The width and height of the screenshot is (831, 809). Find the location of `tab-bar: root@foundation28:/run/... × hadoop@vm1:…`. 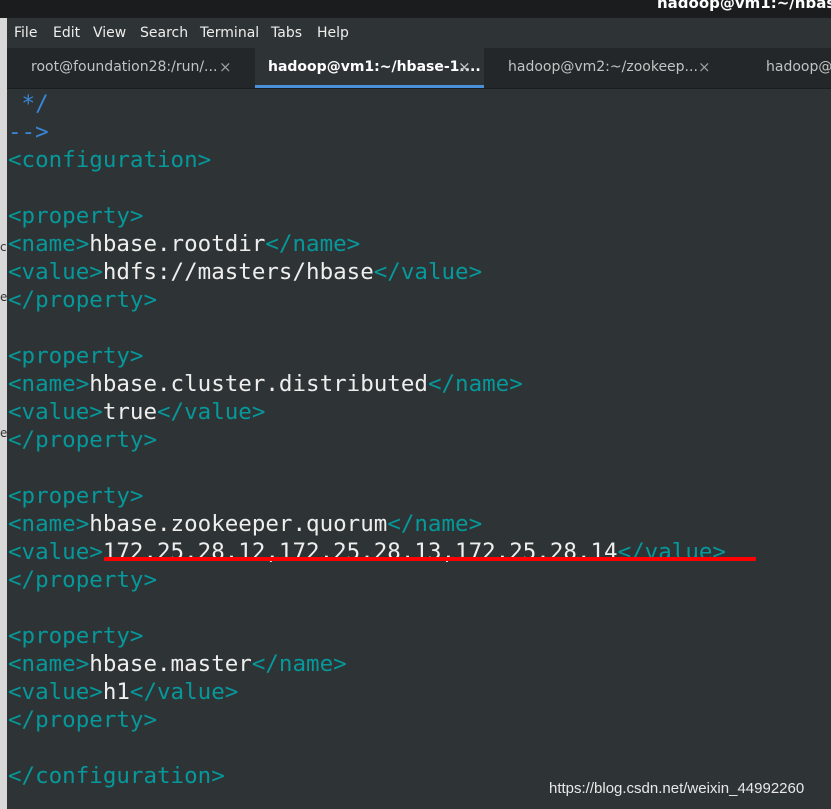

tab-bar: root@foundation28:/run/... × hadoop@vm1:… is located at coordinates (419, 68).